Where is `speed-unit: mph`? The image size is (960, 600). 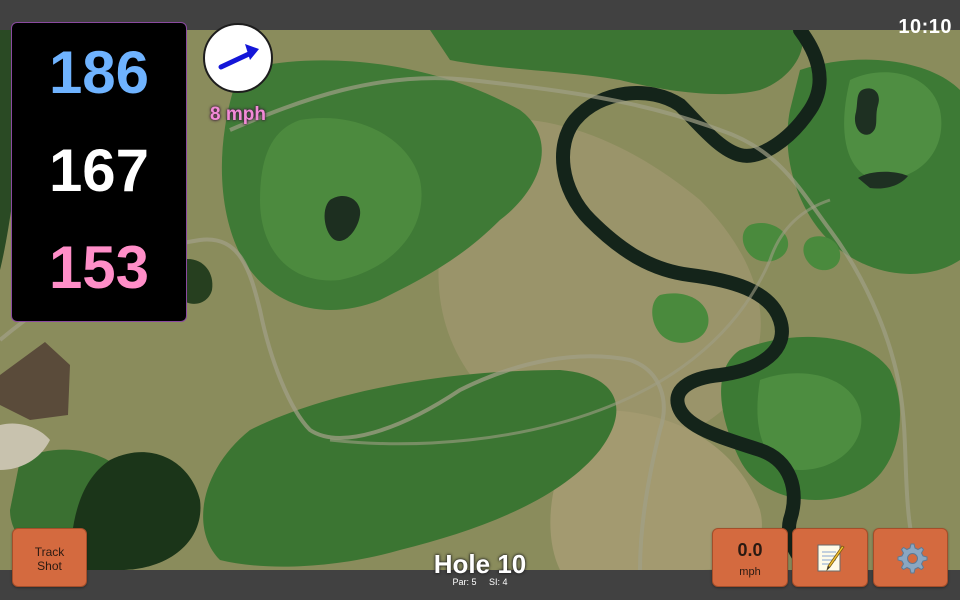 speed-unit: mph is located at coordinates (750, 572).